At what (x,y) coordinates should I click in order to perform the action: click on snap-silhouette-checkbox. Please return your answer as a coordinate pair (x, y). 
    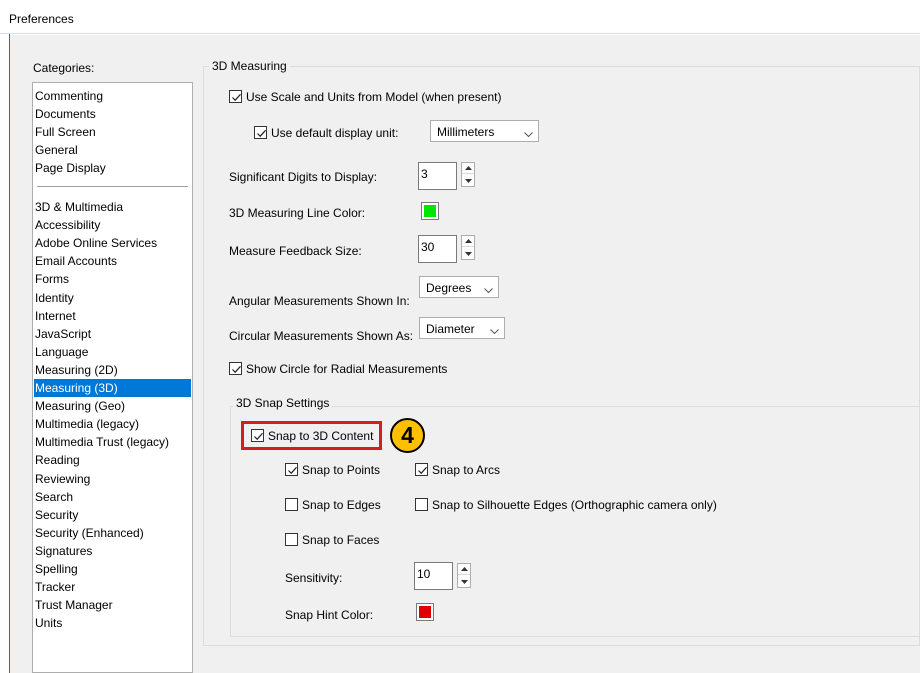
    Looking at the image, I should click on (421, 504).